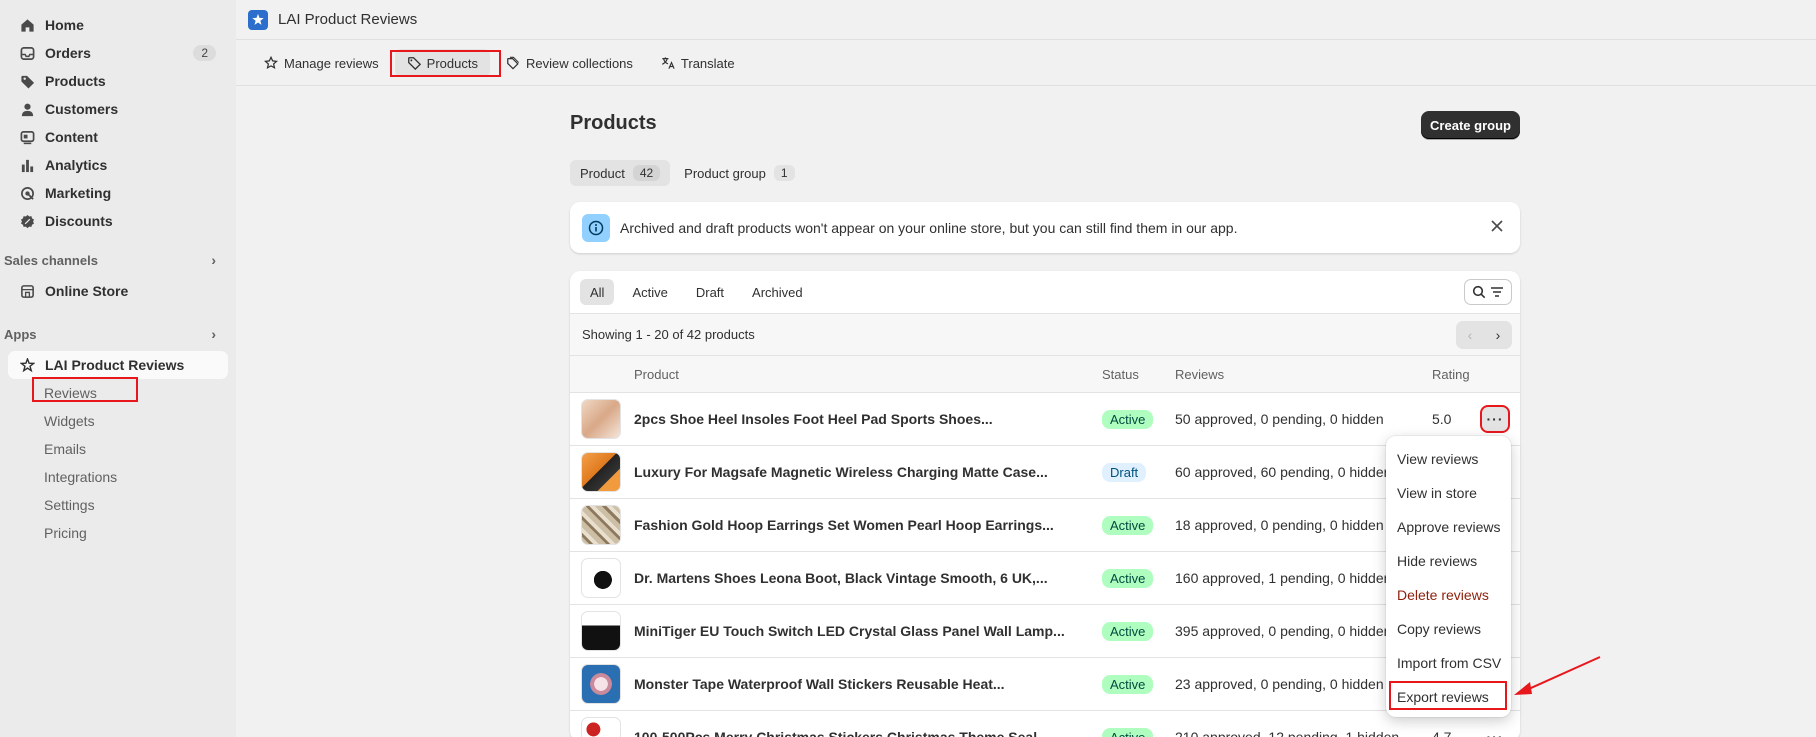 The image size is (1816, 737). What do you see at coordinates (1448, 561) in the screenshot?
I see `menu-hide-reviews: Hide reviews` at bounding box center [1448, 561].